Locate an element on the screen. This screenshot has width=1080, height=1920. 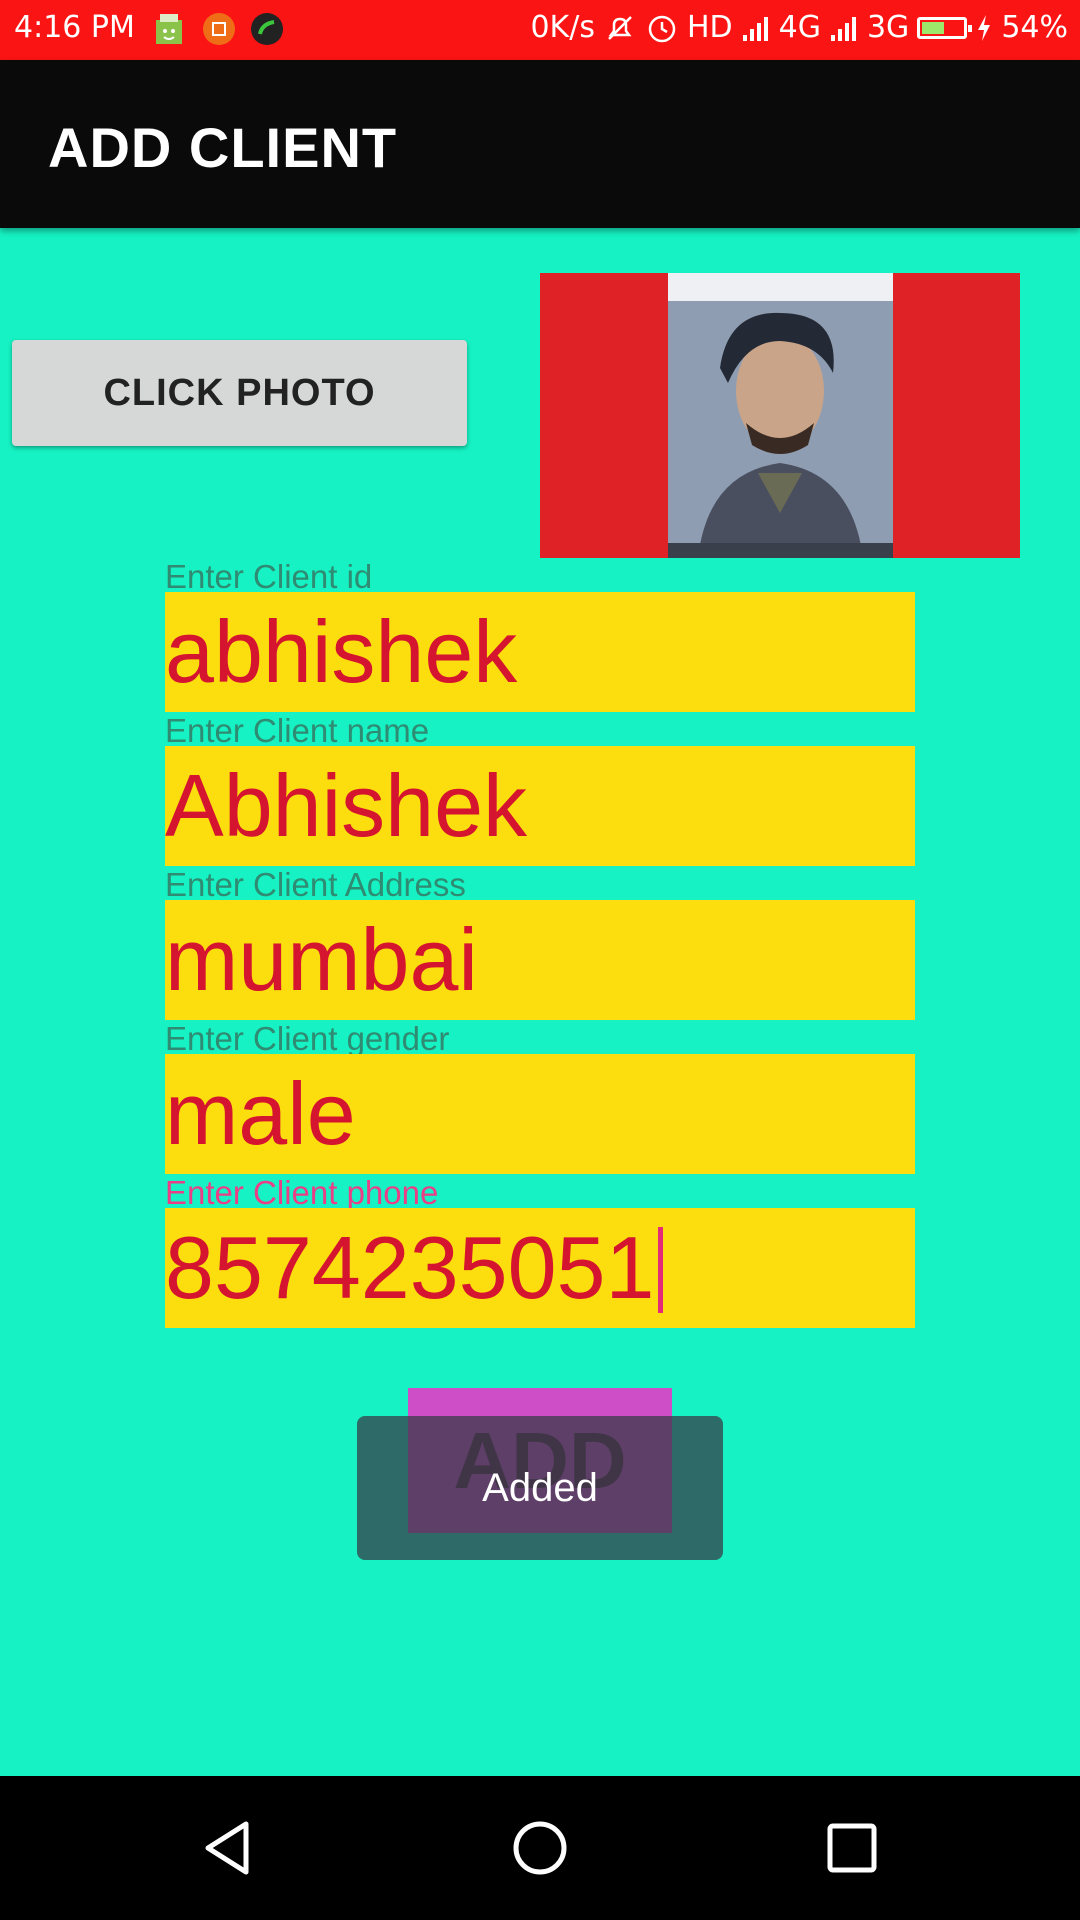
net-speed: 0K/s is located at coordinates (562, 27).